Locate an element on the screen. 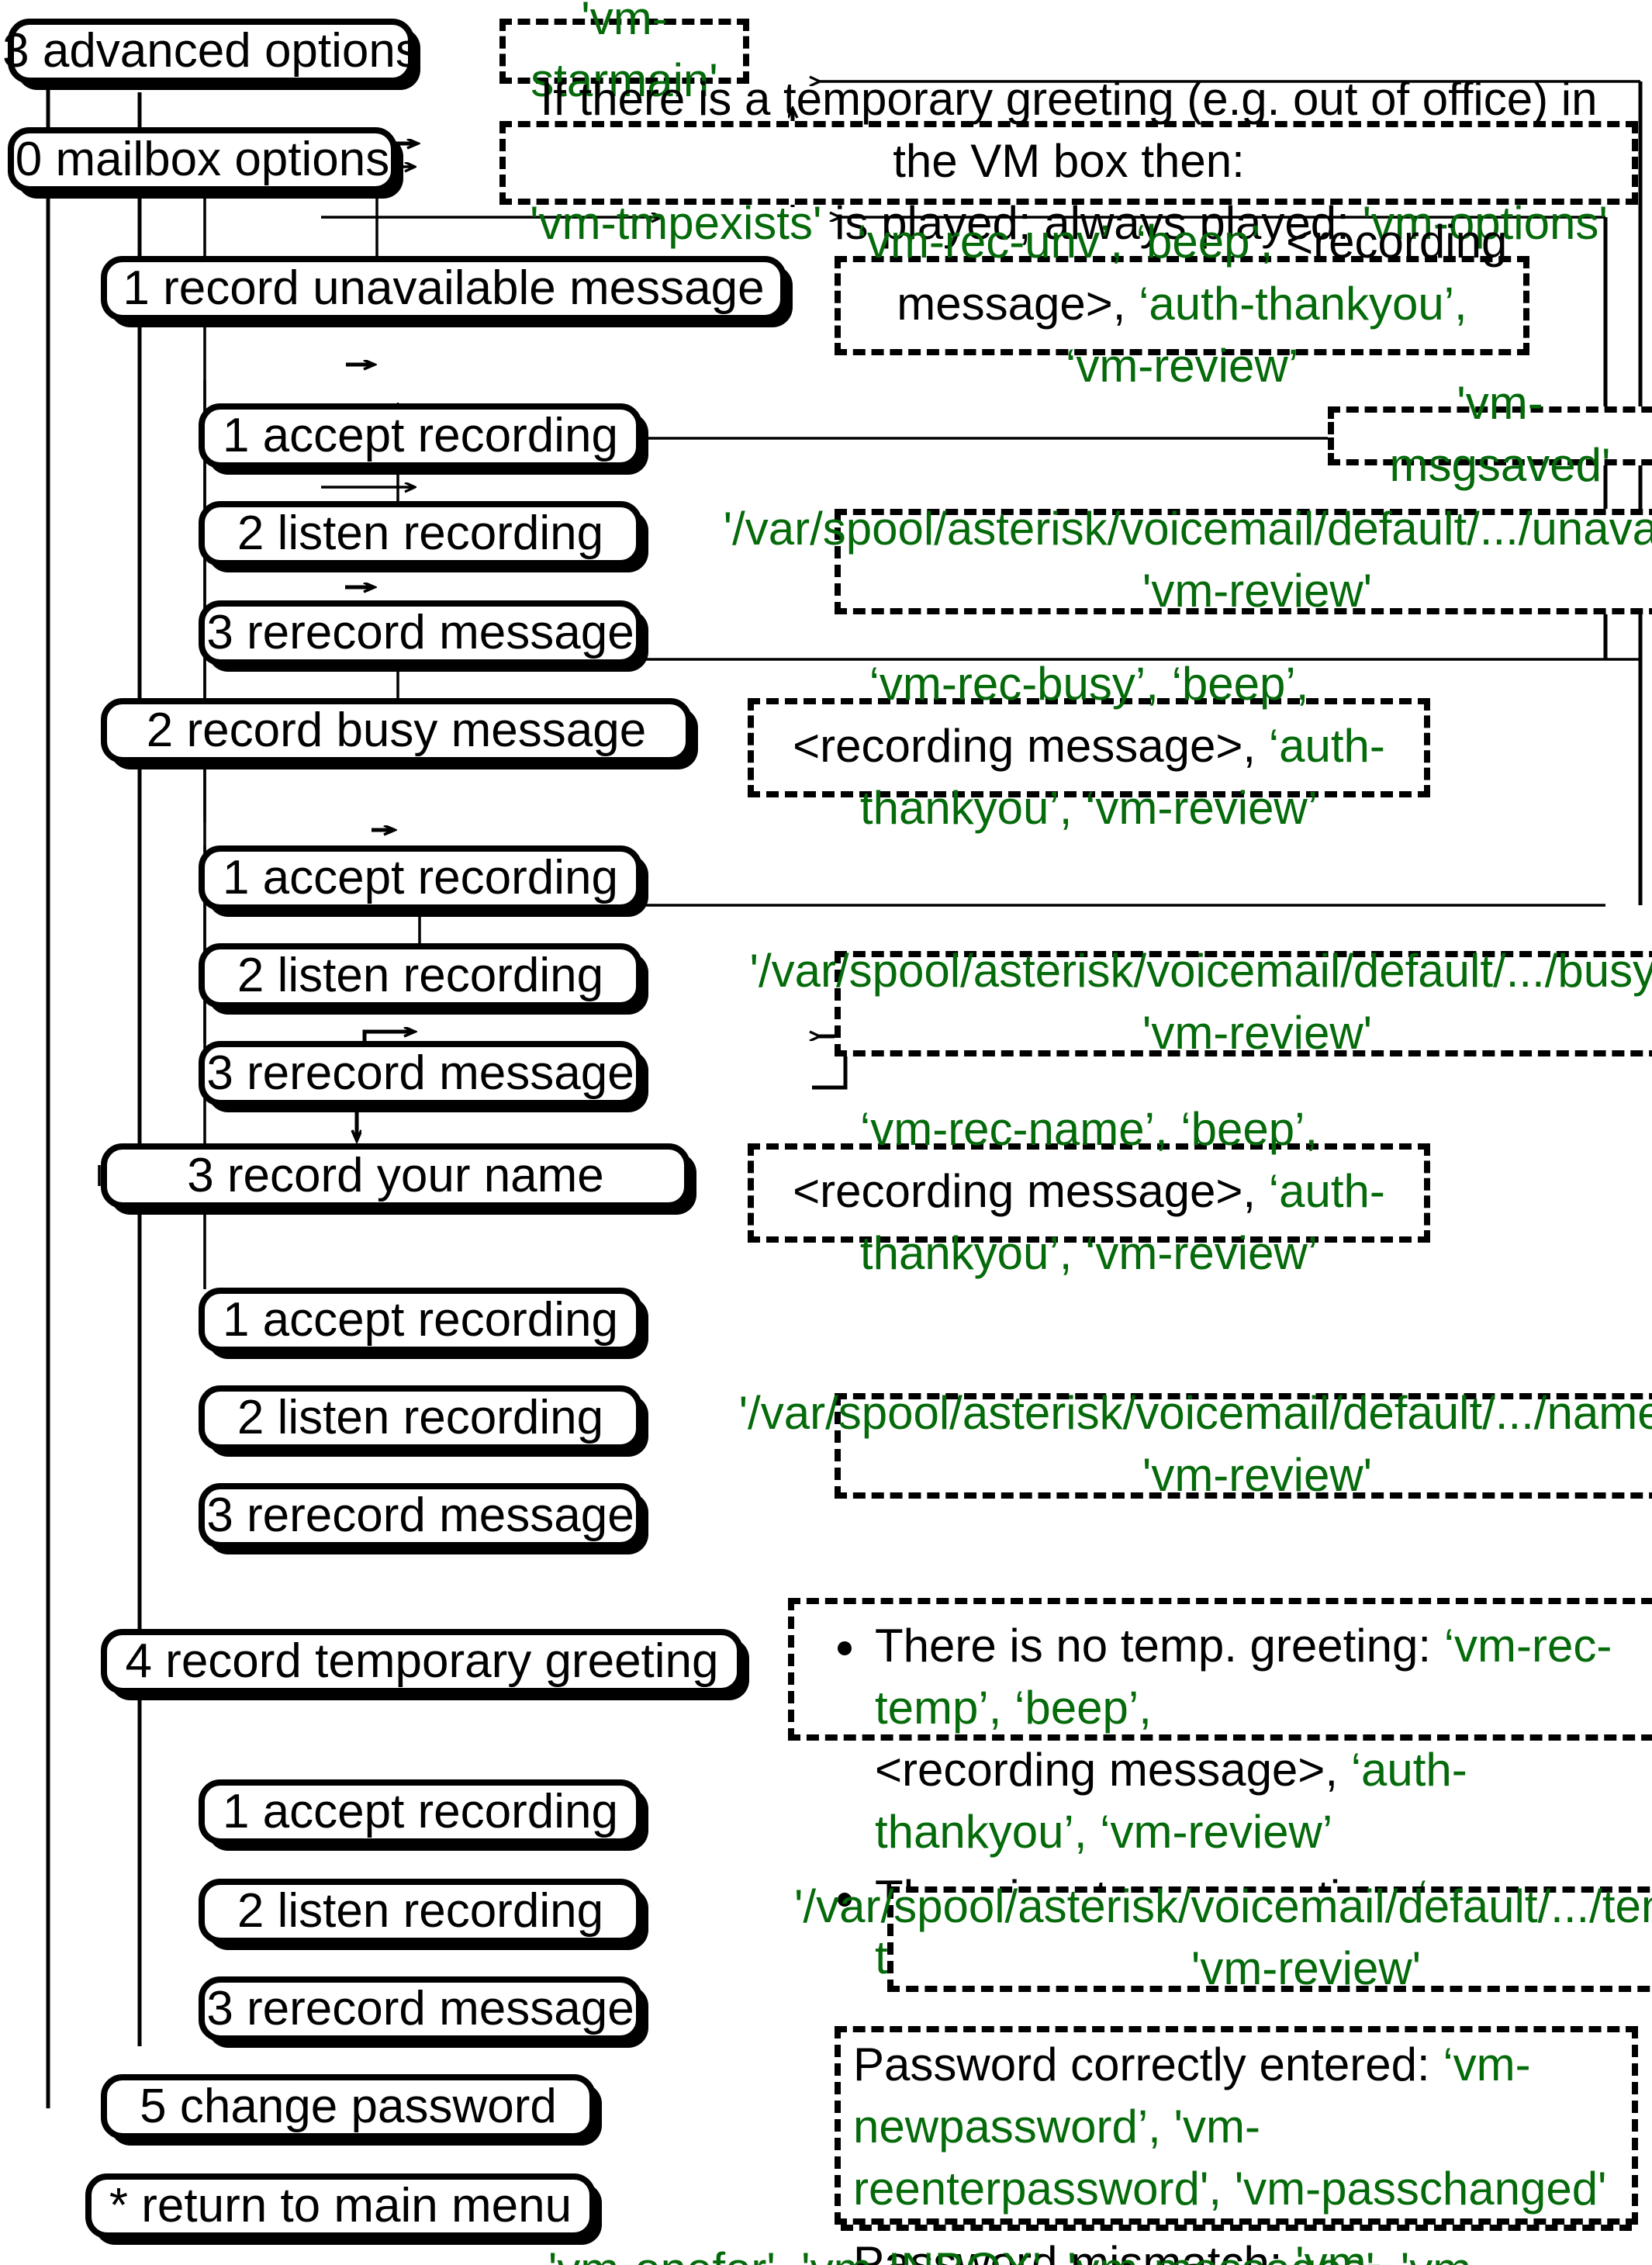 Image resolution: width=1652 pixels, height=2265 pixels. menu-box-record-your-name: 3 record your name is located at coordinates (395, 1176).